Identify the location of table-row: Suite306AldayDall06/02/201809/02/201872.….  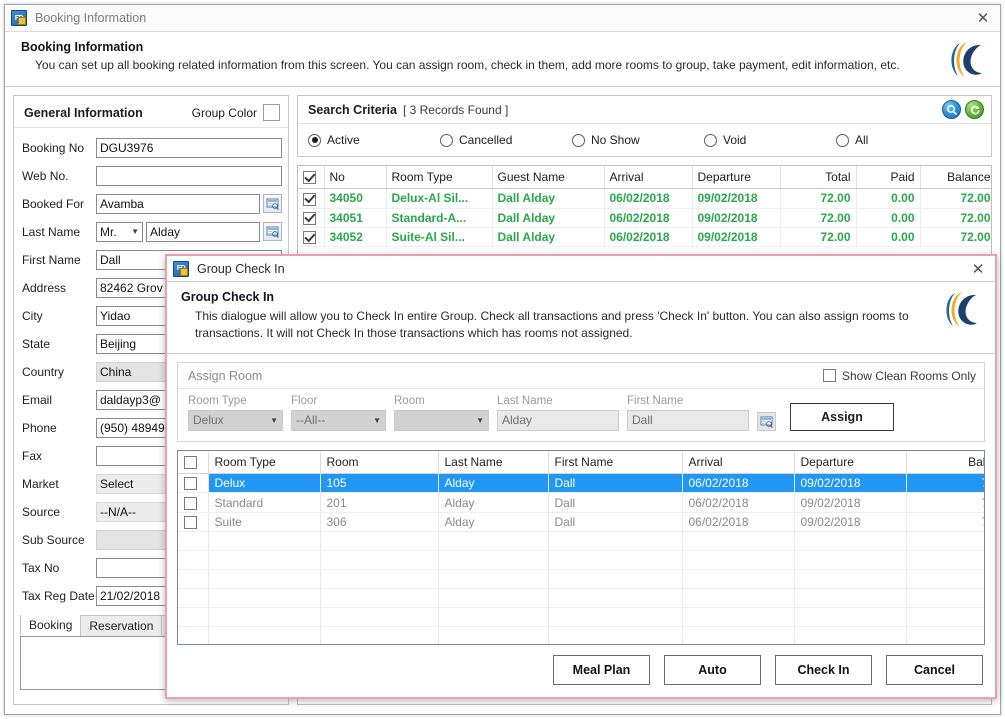
(581, 522).